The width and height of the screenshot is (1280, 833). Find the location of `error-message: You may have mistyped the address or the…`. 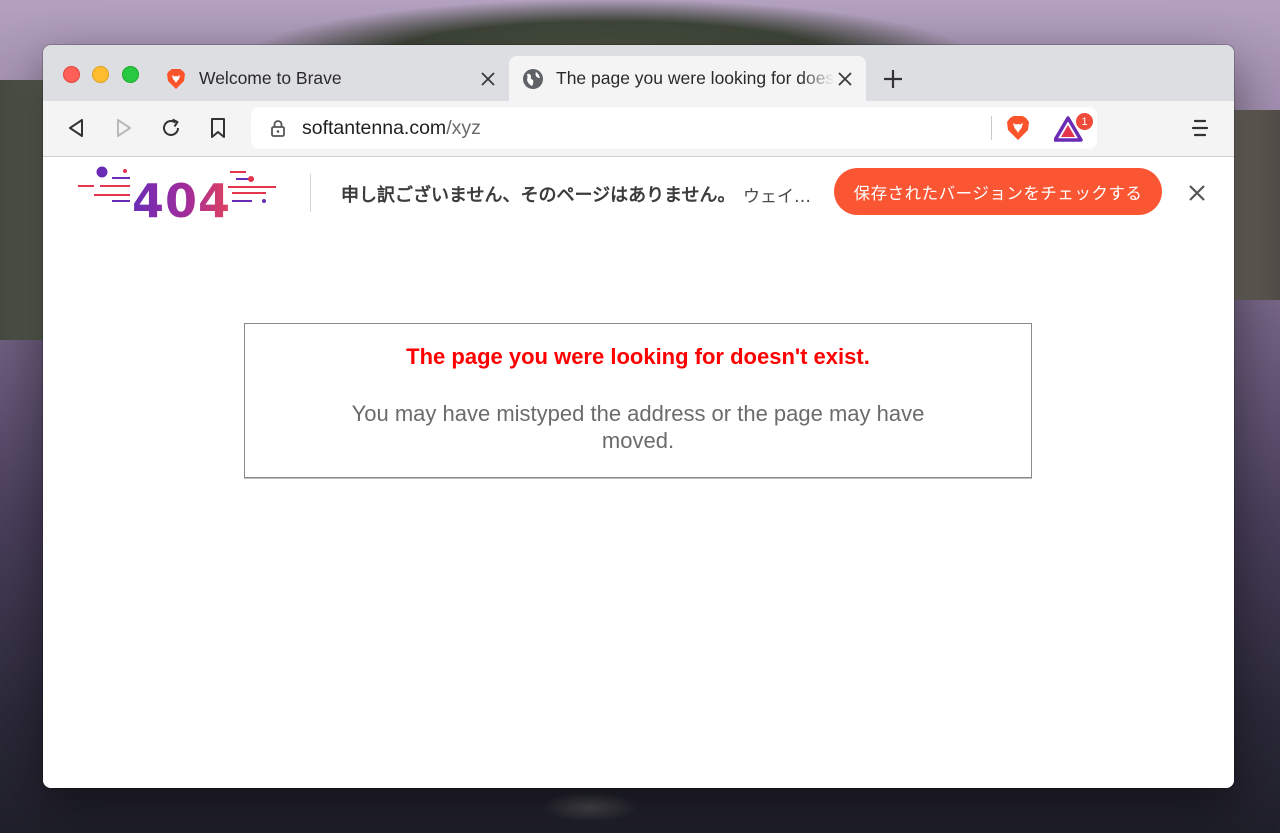

error-message: You may have mistyped the address or the… is located at coordinates (638, 427).